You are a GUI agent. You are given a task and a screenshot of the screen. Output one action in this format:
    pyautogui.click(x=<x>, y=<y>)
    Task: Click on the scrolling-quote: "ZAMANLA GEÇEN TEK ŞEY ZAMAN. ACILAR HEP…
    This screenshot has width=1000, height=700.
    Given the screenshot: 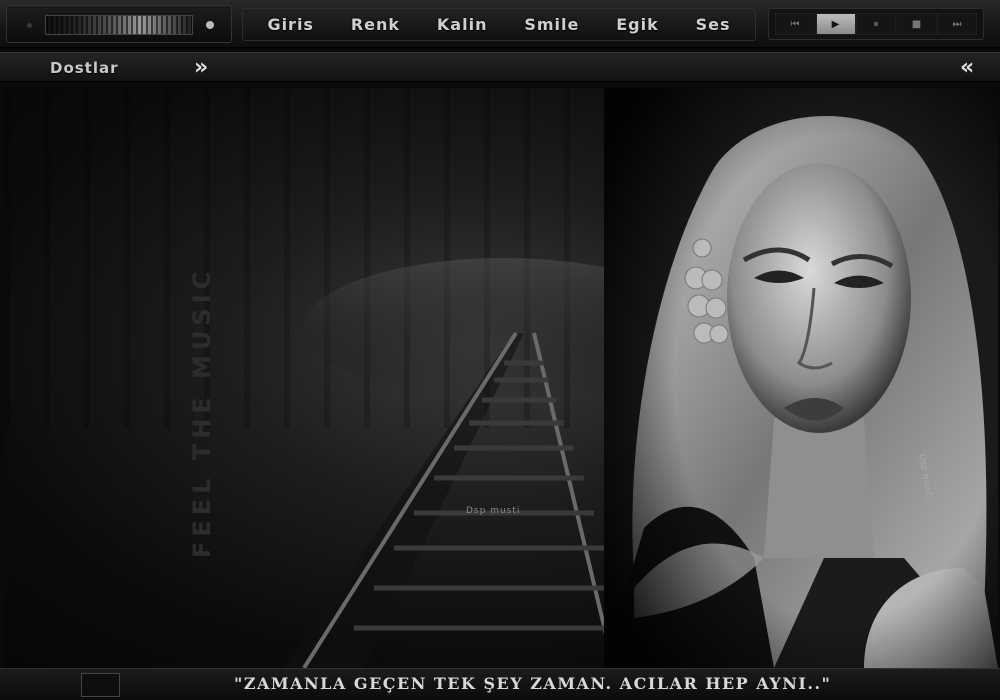 What is the action you would take?
    pyautogui.click(x=533, y=683)
    